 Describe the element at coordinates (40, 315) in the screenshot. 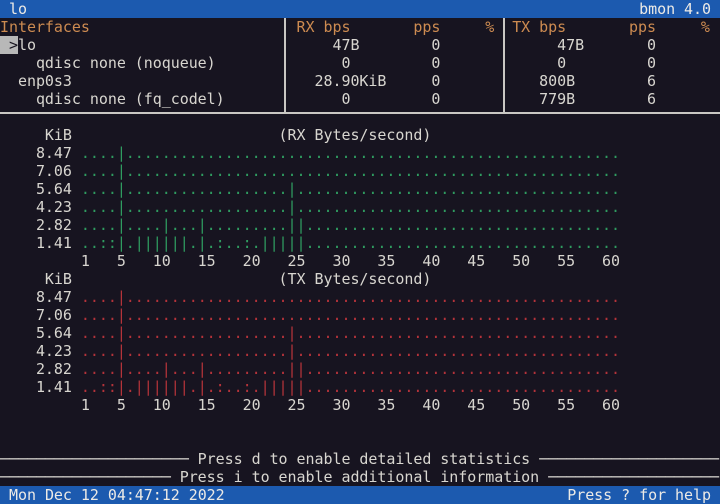

I see `tx-ytick-7-06: 7.06` at that location.